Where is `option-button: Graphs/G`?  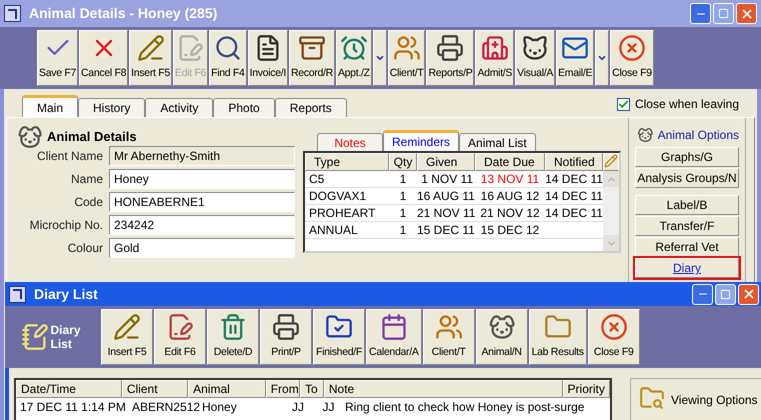
option-button: Graphs/G is located at coordinates (687, 157).